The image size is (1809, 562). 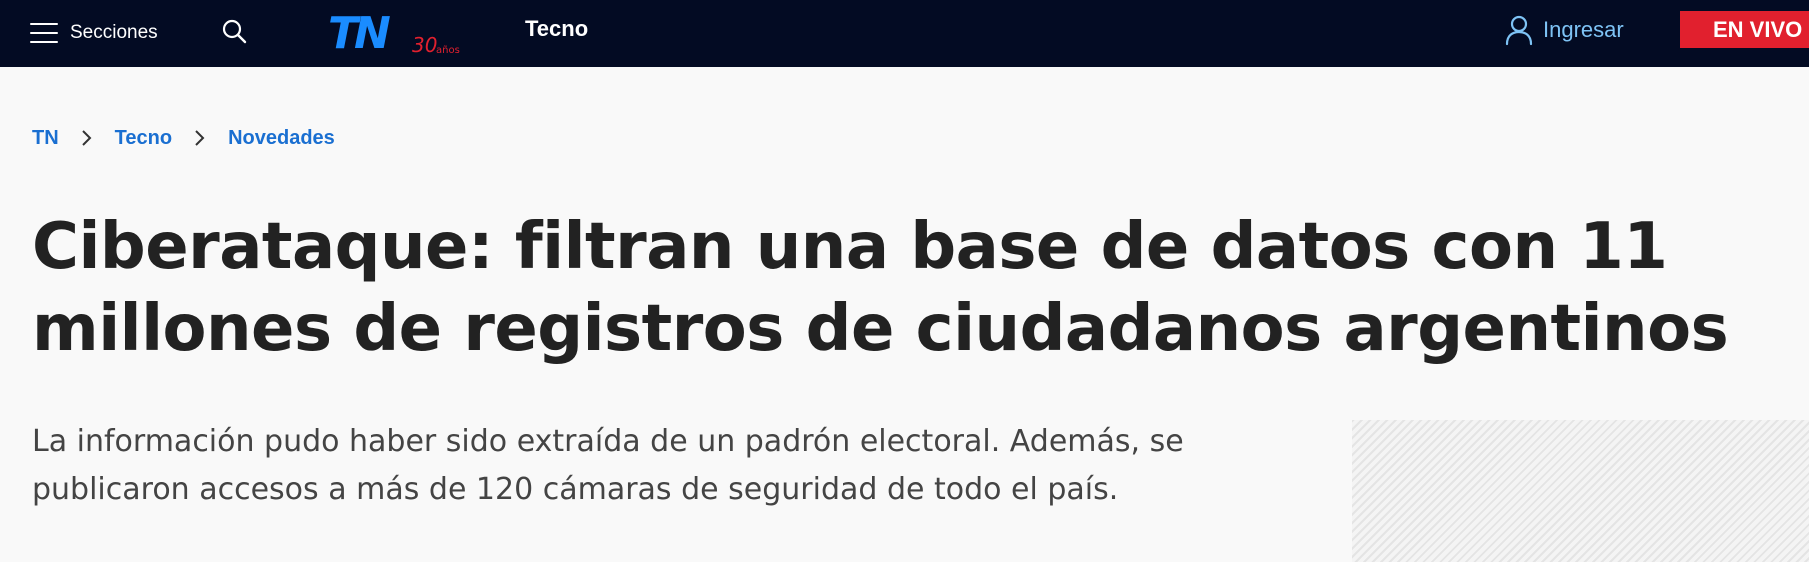 I want to click on search-button, so click(x=235, y=32).